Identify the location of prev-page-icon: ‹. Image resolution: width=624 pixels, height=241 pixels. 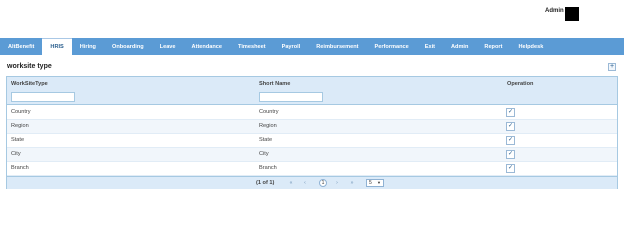
(305, 183).